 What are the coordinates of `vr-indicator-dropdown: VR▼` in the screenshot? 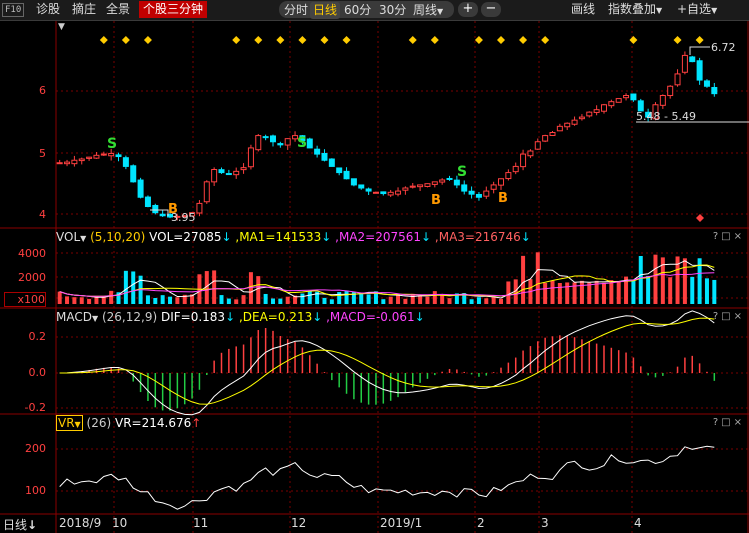 It's located at (69, 423).